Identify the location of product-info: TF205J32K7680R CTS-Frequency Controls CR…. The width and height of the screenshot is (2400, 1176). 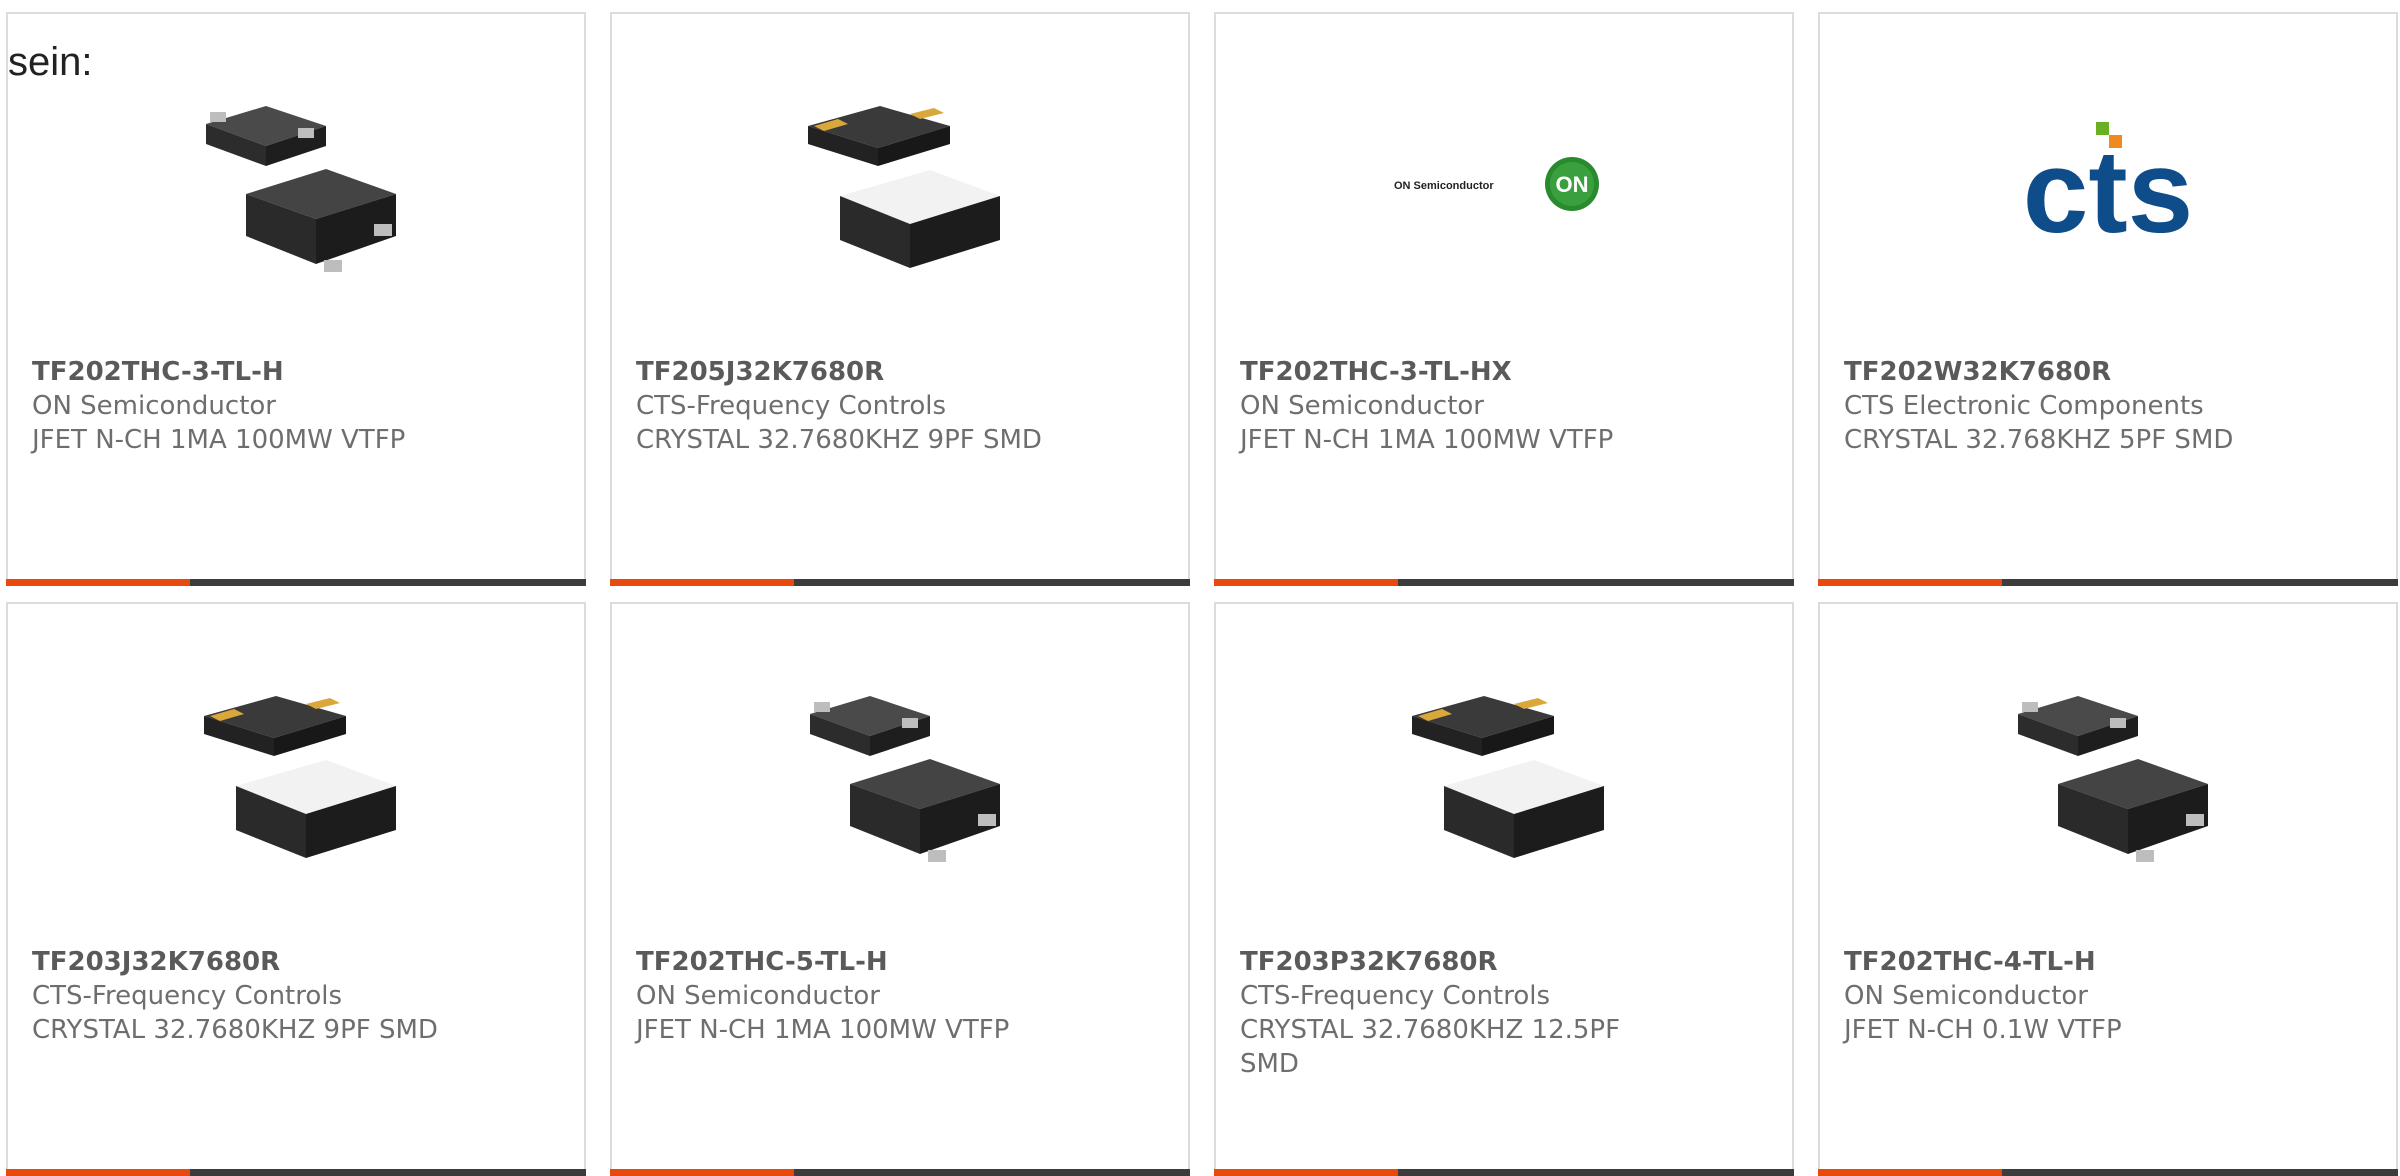
(900, 406).